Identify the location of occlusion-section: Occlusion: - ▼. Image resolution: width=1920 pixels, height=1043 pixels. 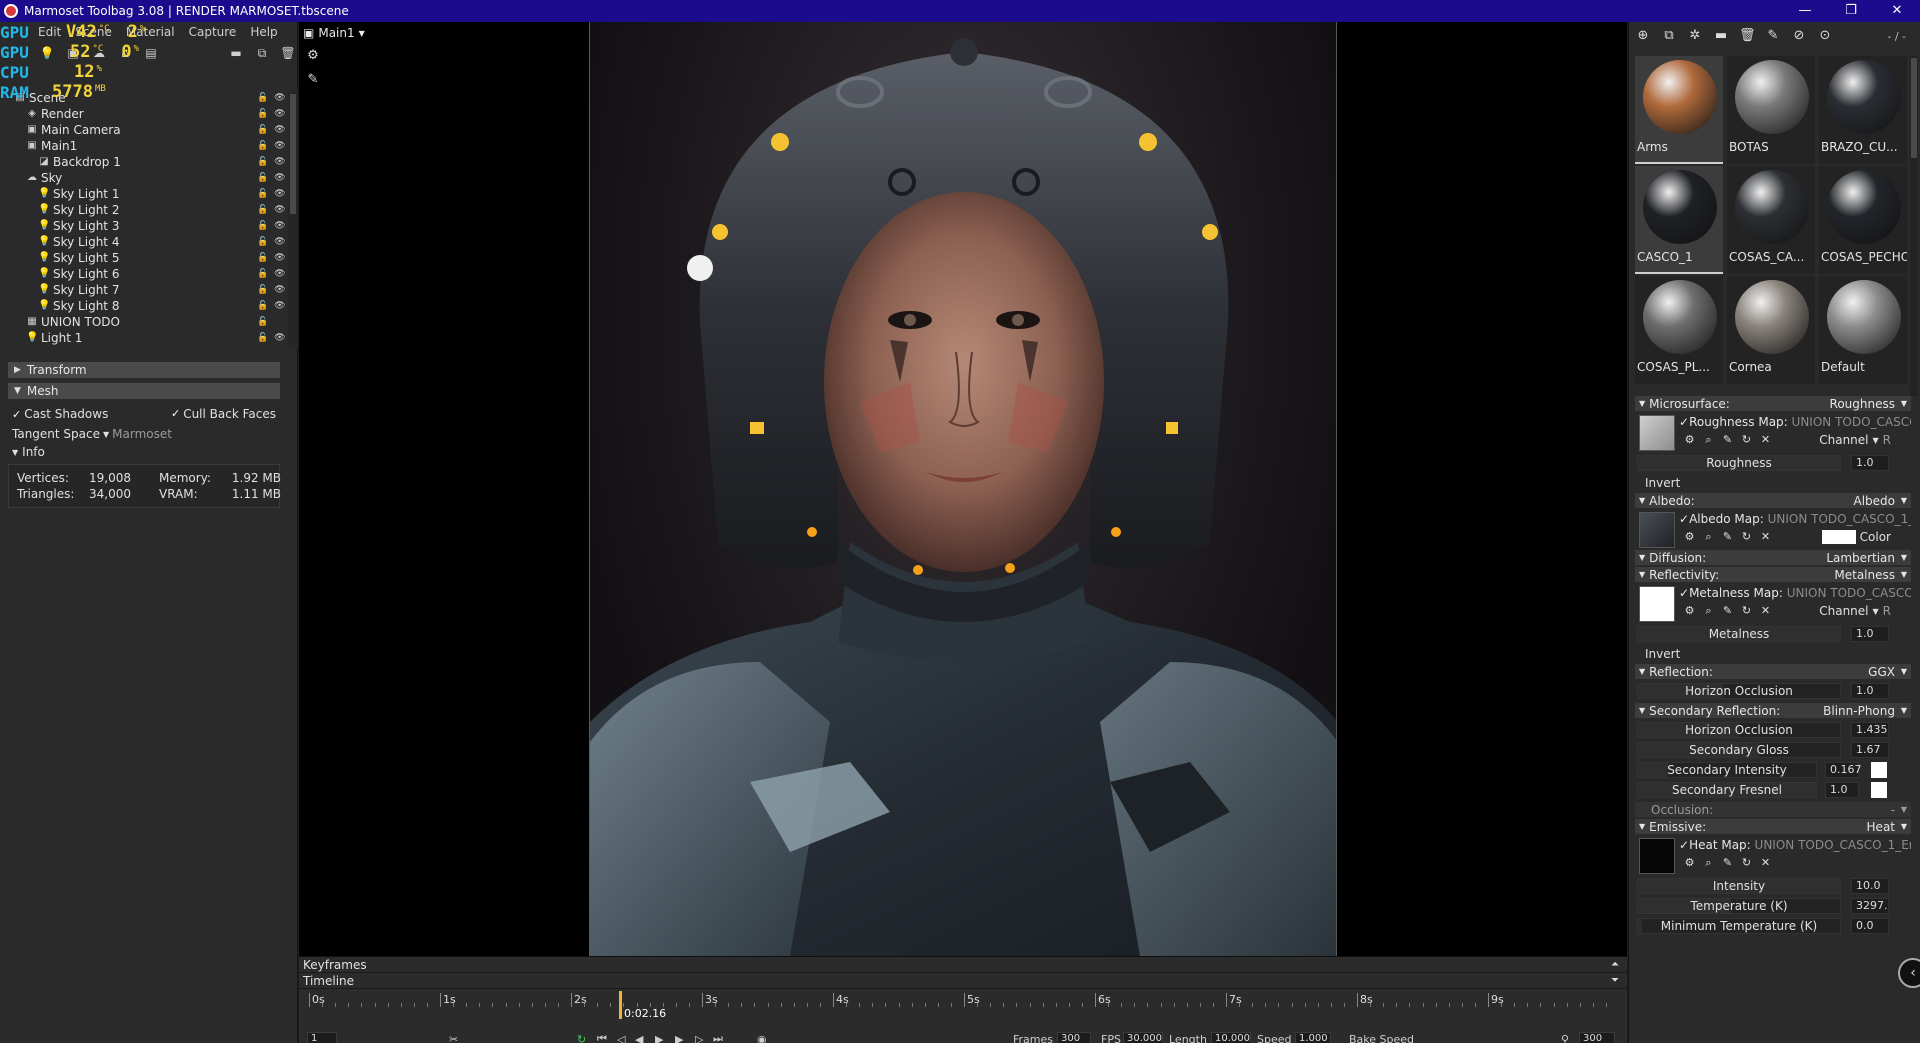
(1773, 809).